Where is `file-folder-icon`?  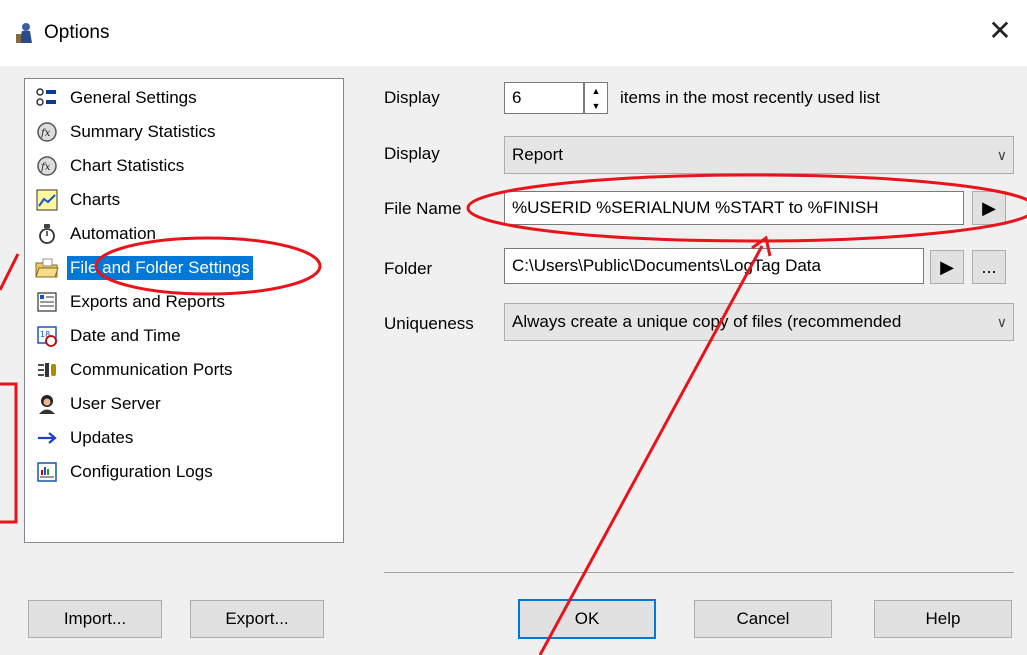
file-folder-icon is located at coordinates (47, 268).